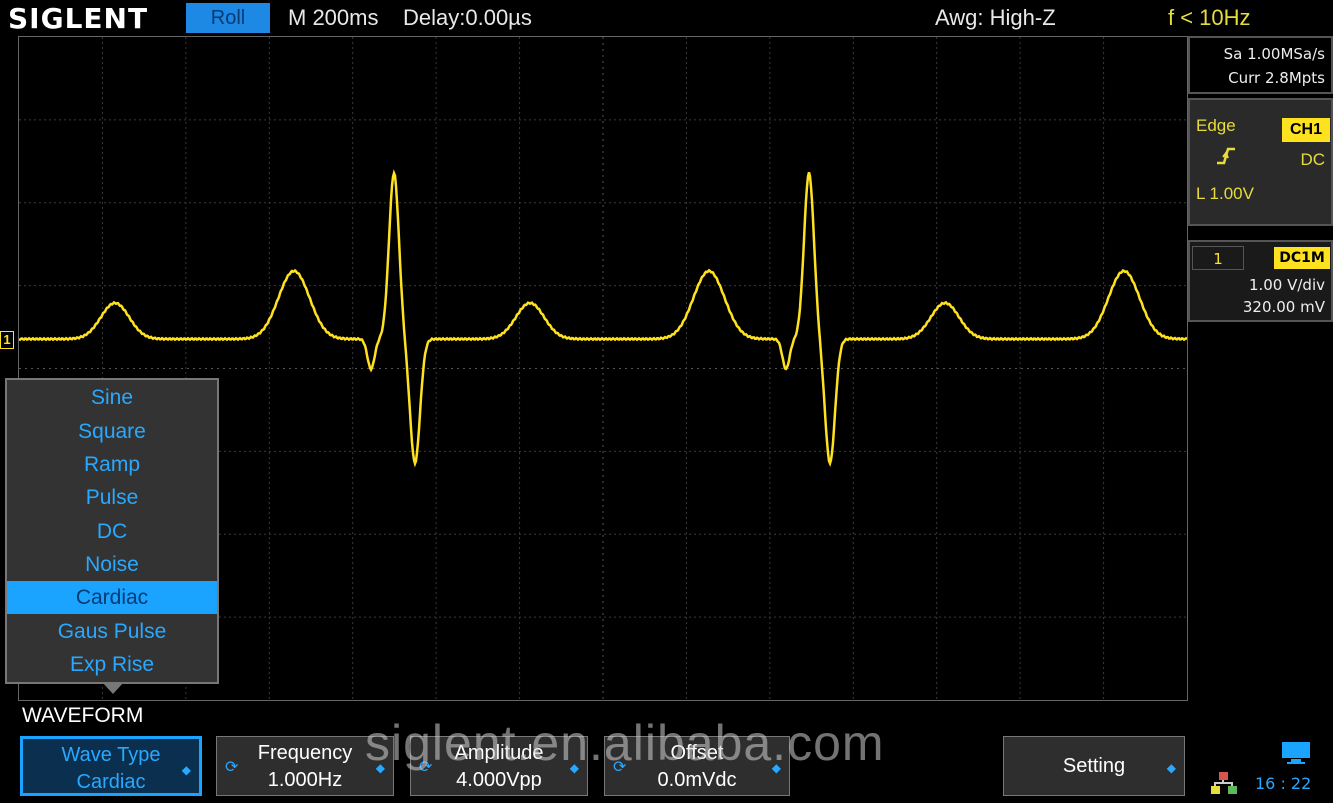 The image size is (1333, 803). I want to click on clock-readout: 16 : 22, so click(1283, 783).